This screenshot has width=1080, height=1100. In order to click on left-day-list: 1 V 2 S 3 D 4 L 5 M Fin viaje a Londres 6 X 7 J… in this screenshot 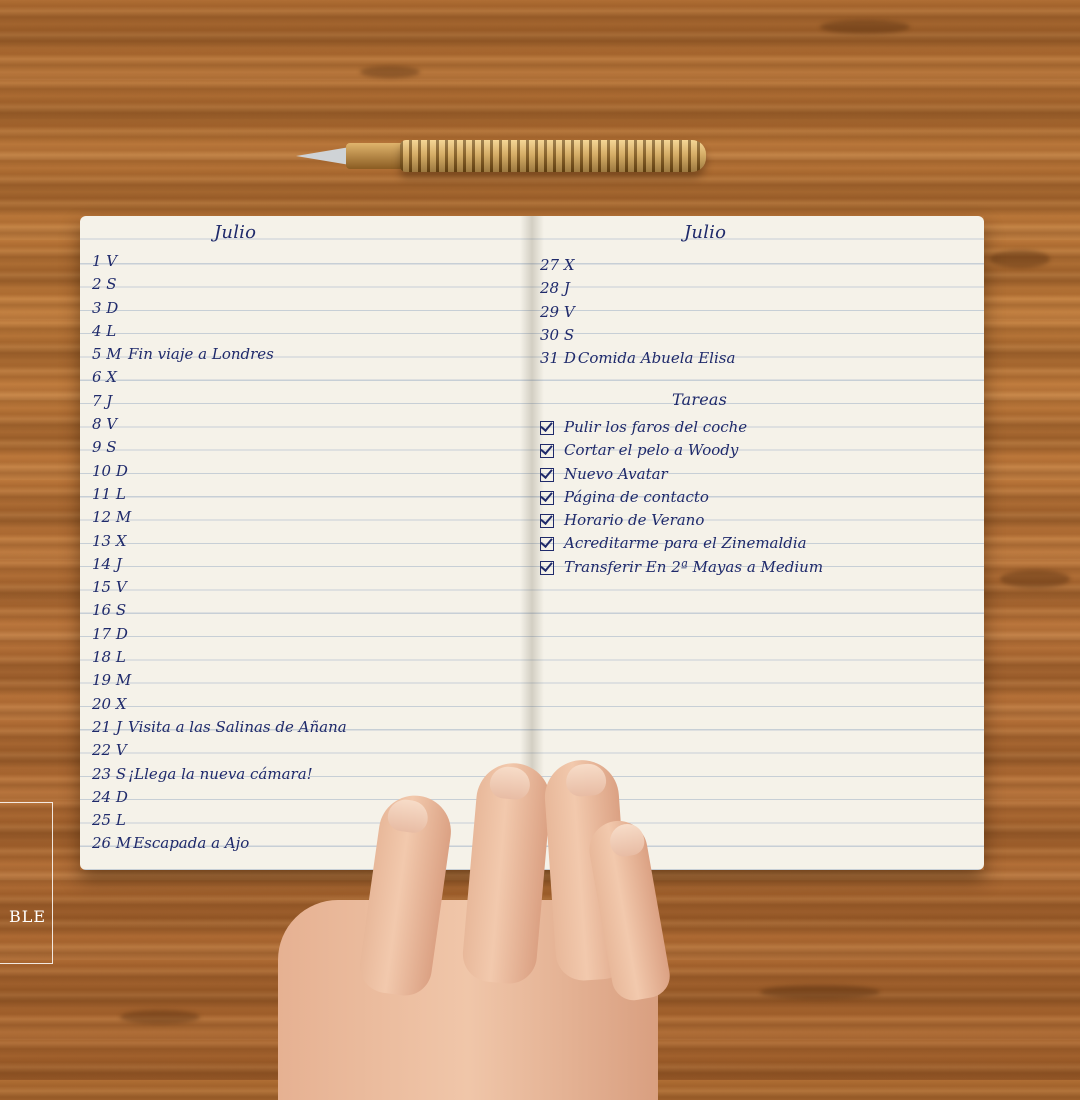, I will do `click(219, 553)`.